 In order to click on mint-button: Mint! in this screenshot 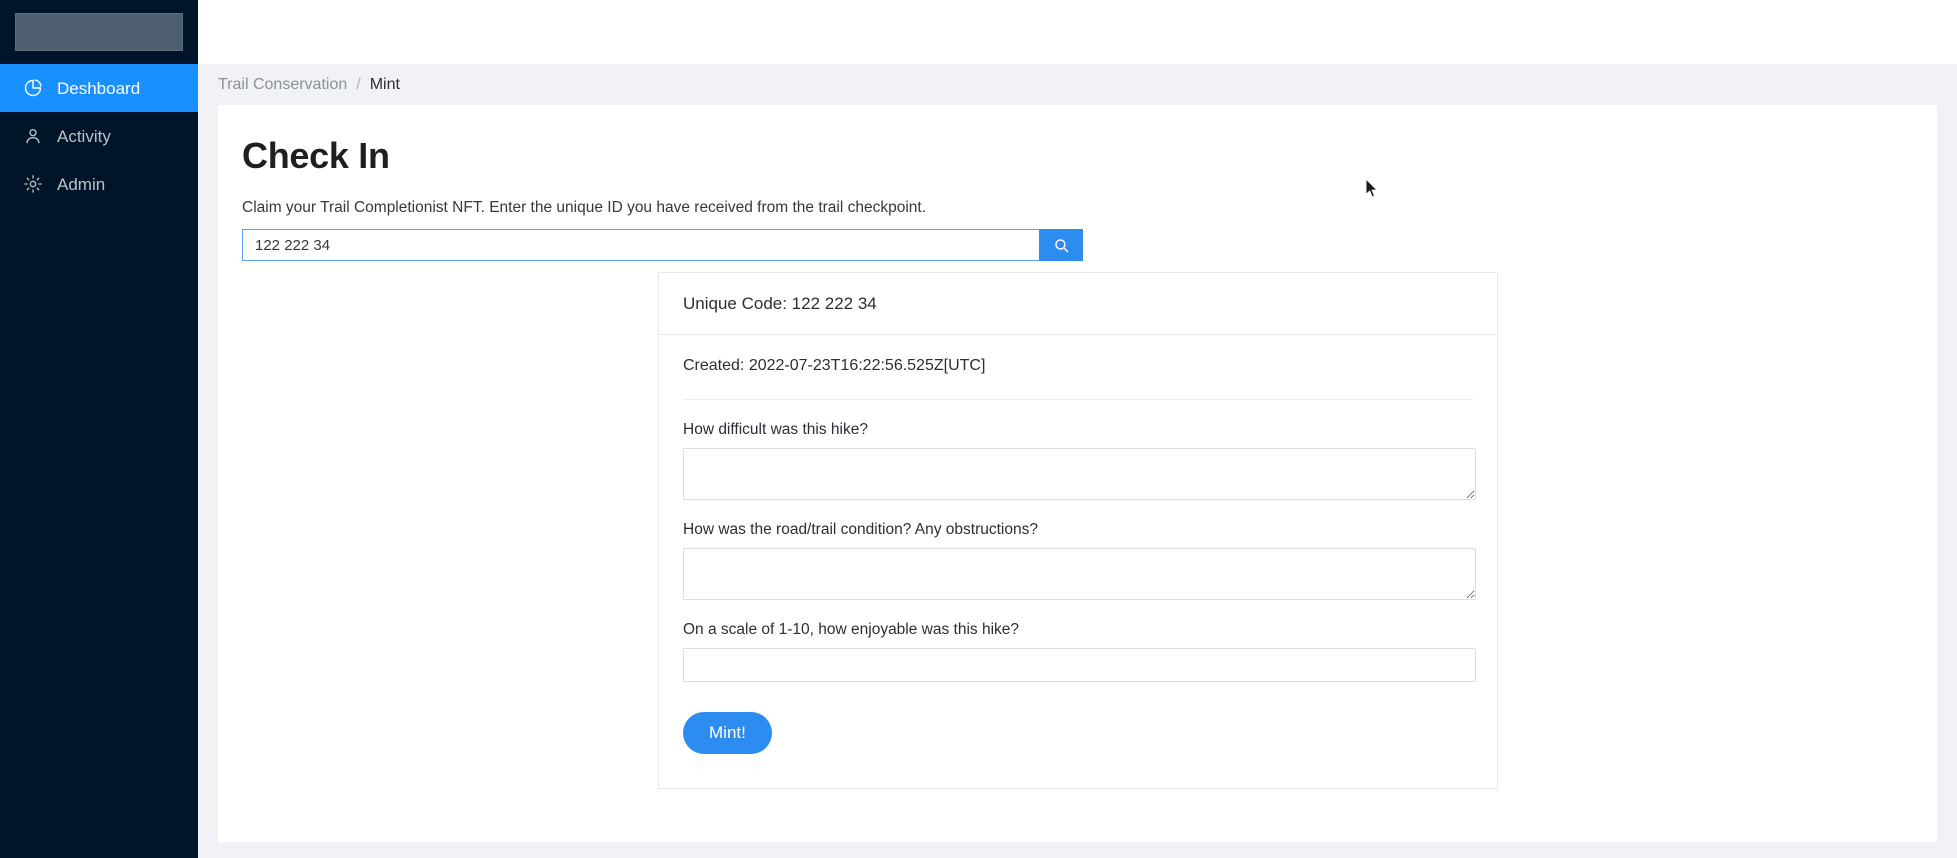, I will do `click(727, 733)`.